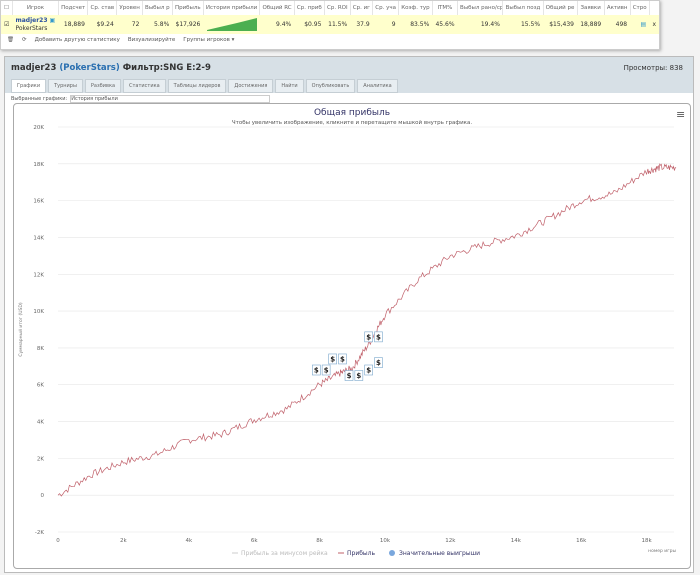 The width and height of the screenshot is (700, 575). Describe the element at coordinates (480, 24) in the screenshot. I see `stat-cell: 19.4%` at that location.